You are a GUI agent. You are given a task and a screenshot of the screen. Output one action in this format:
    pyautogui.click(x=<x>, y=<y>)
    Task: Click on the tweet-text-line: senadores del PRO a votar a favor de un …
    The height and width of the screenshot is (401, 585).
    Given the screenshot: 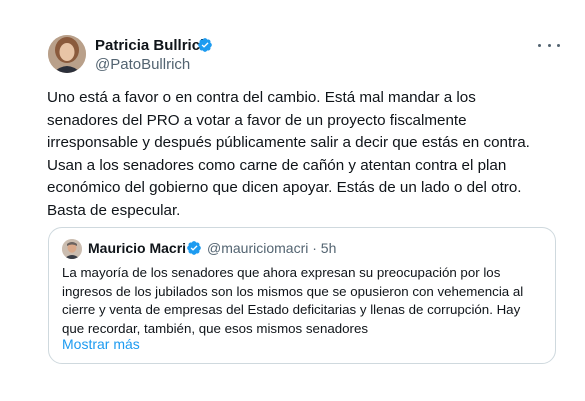 What is the action you would take?
    pyautogui.click(x=257, y=120)
    